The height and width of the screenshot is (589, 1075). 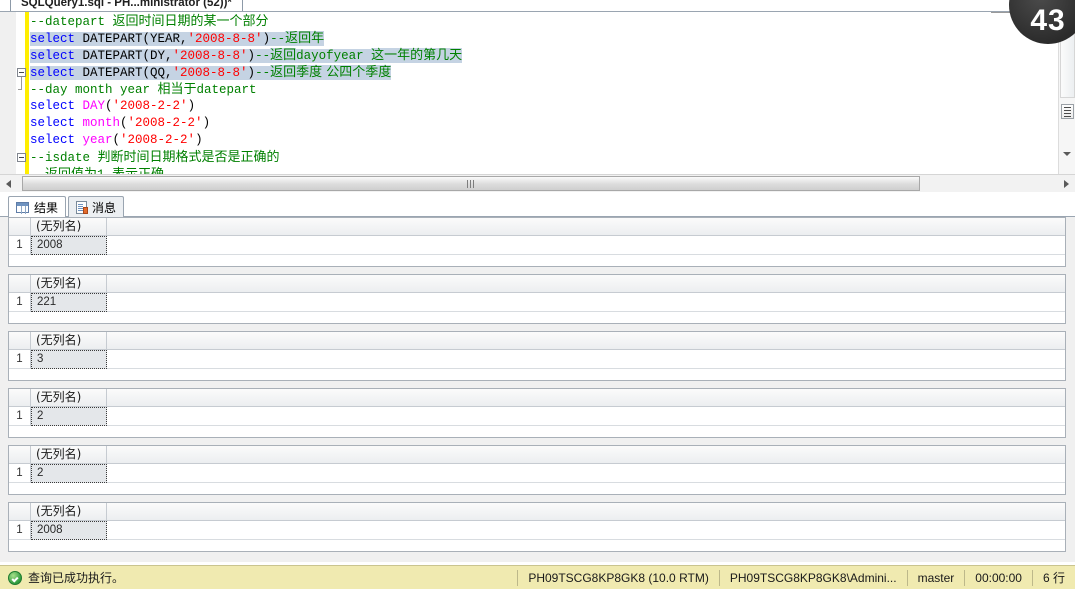 What do you see at coordinates (135, 39) in the screenshot?
I see `code-token: DATEPART(YEAR,` at bounding box center [135, 39].